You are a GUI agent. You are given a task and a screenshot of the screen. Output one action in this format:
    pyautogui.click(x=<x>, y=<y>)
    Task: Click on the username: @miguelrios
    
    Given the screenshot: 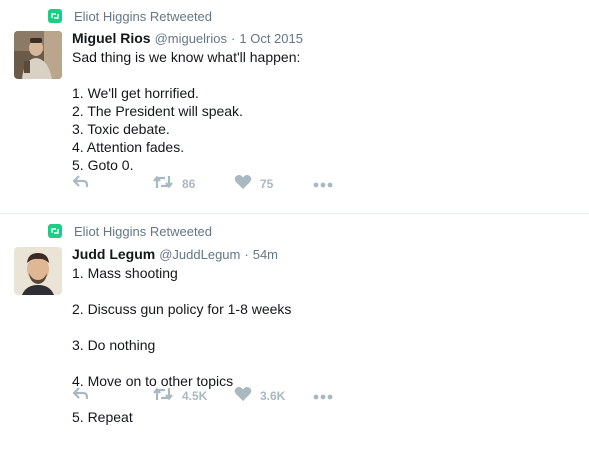 What is the action you would take?
    pyautogui.click(x=191, y=38)
    